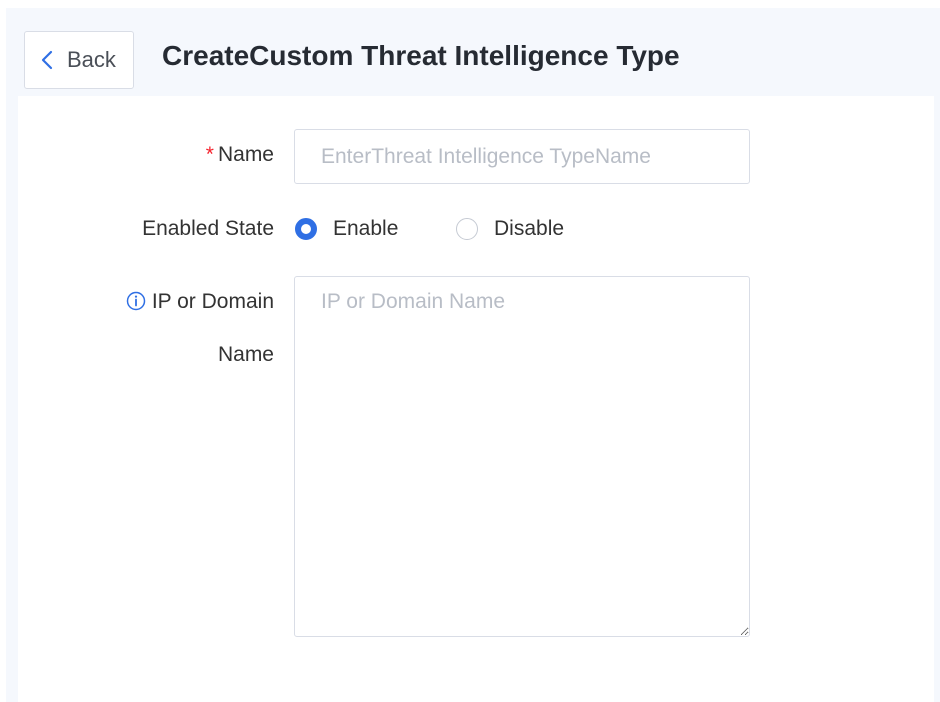  What do you see at coordinates (212, 301) in the screenshot?
I see `ip-domain-label-line1: IP or Domain` at bounding box center [212, 301].